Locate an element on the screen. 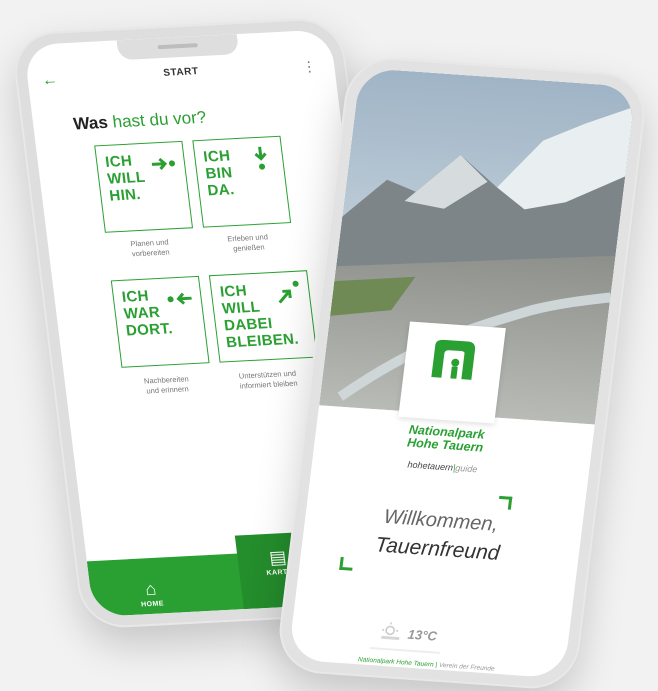 Image resolution: width=658 pixels, height=691 pixels. app-bar: ← START ⋮ is located at coordinates (181, 75).